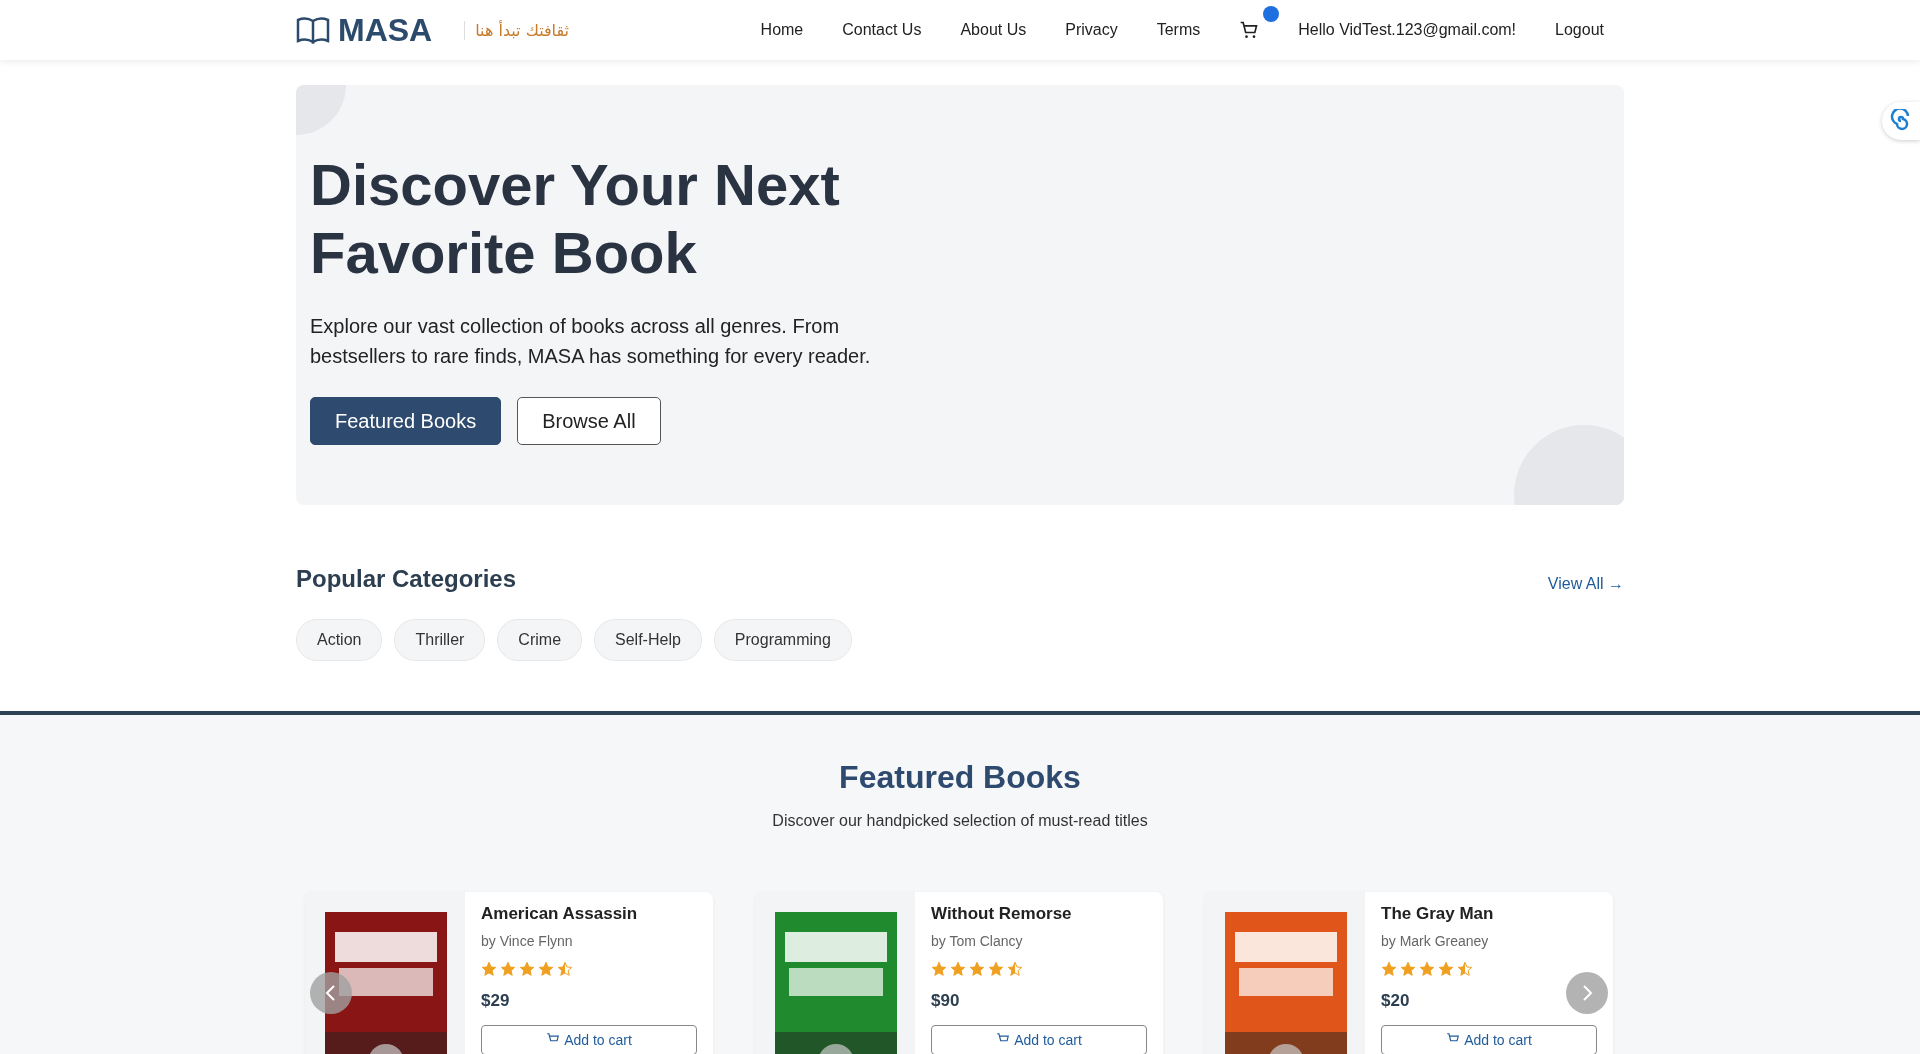 The image size is (1920, 1054). I want to click on chevron-left-icon, so click(331, 993).